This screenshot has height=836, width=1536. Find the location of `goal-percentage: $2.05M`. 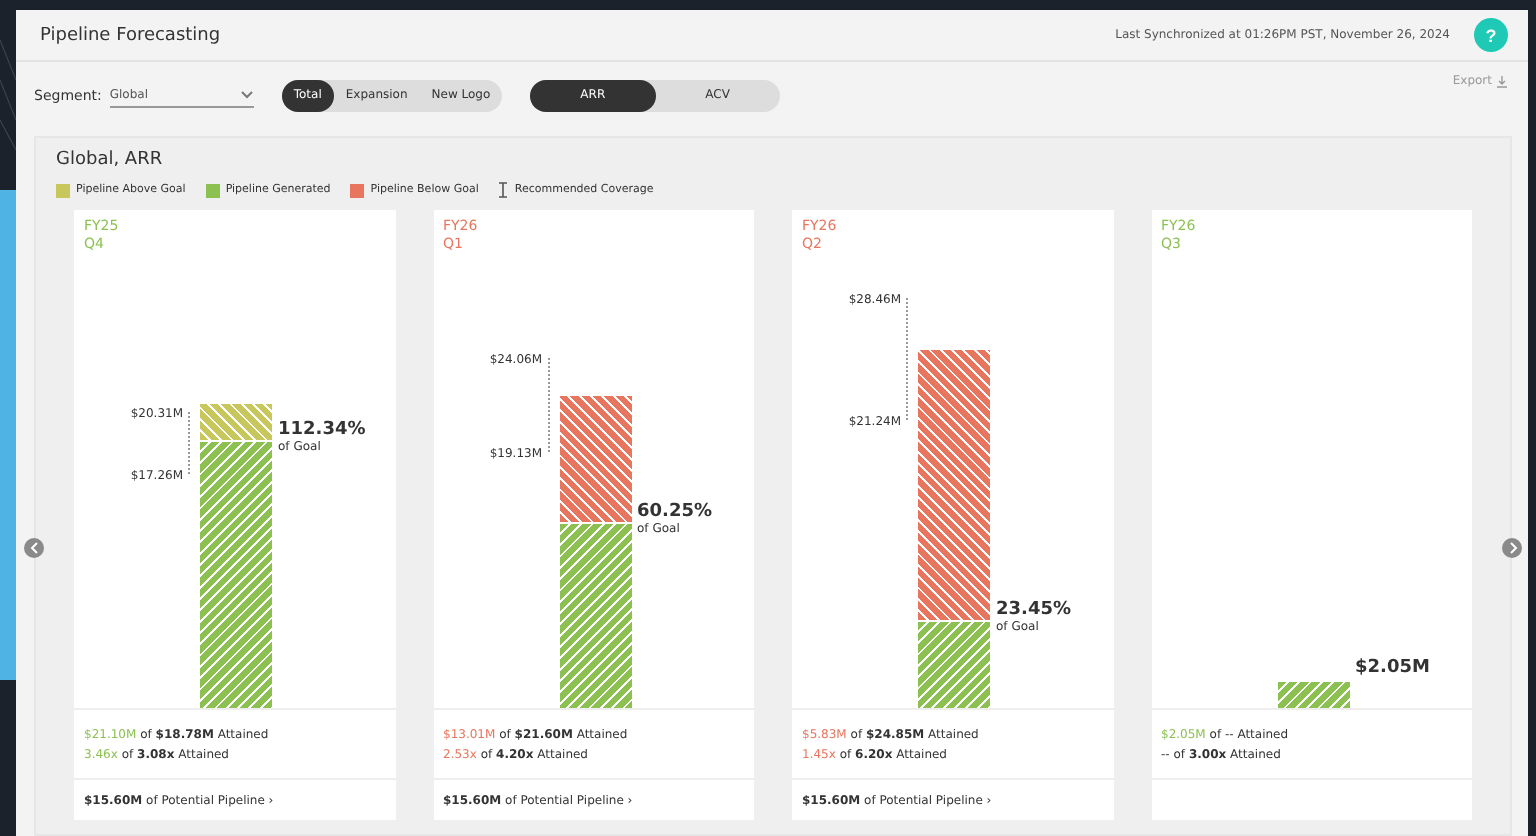

goal-percentage: $2.05M is located at coordinates (1392, 667).